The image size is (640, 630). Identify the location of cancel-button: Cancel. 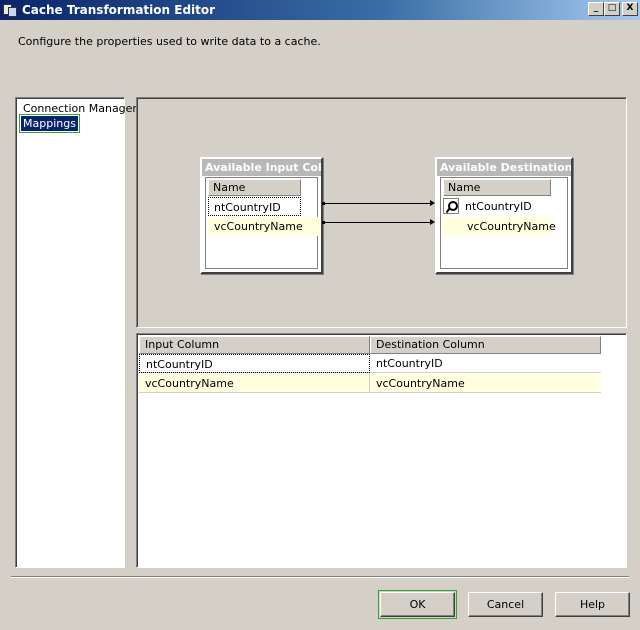
(505, 604).